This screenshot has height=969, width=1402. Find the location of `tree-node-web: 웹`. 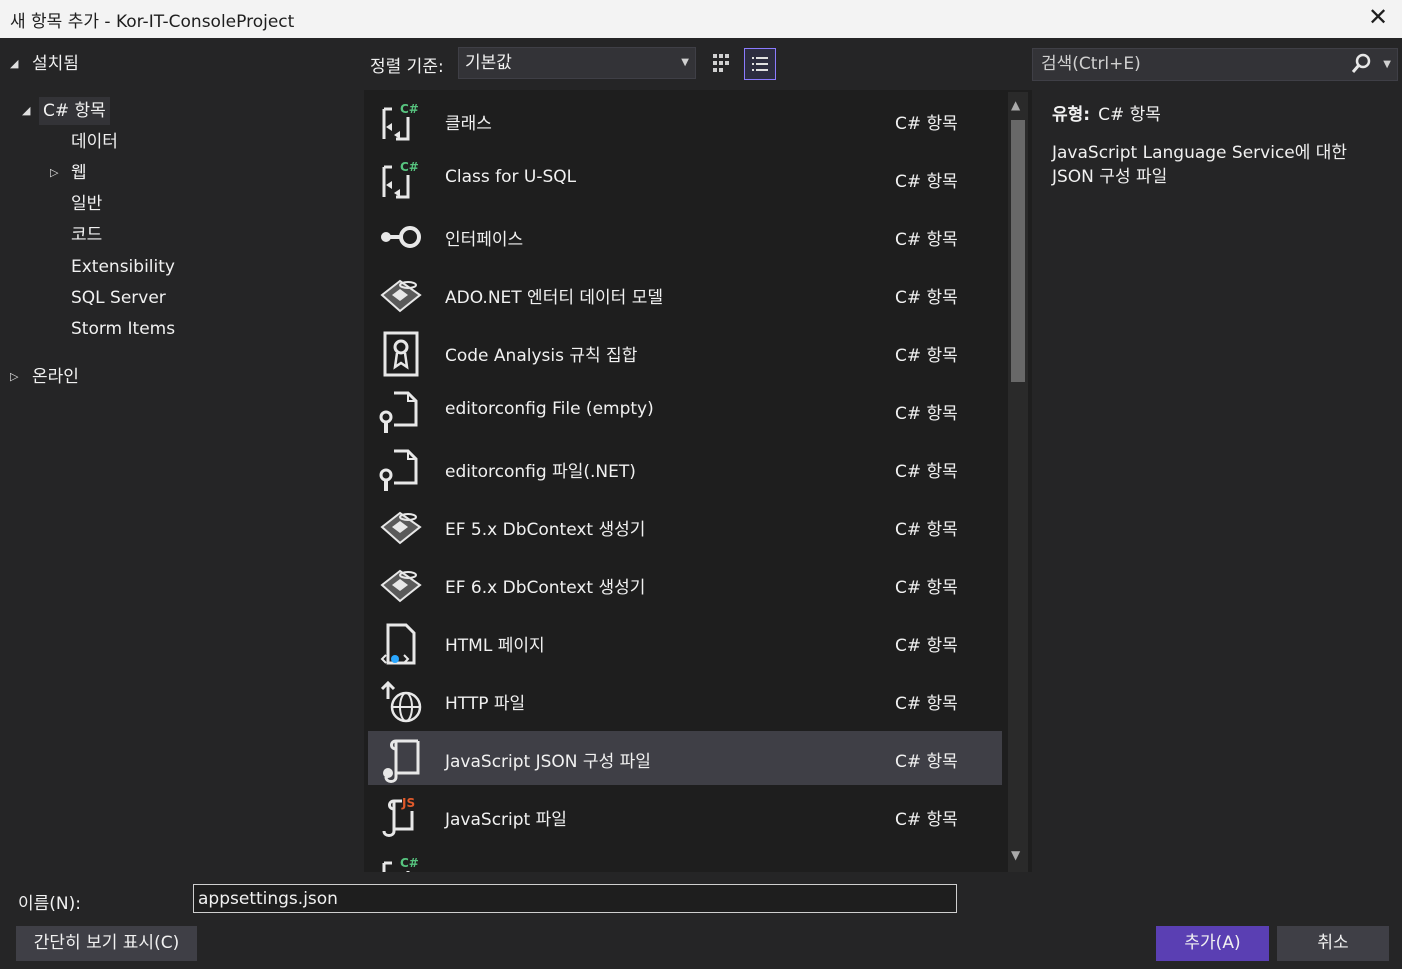

tree-node-web: 웹 is located at coordinates (79, 173).